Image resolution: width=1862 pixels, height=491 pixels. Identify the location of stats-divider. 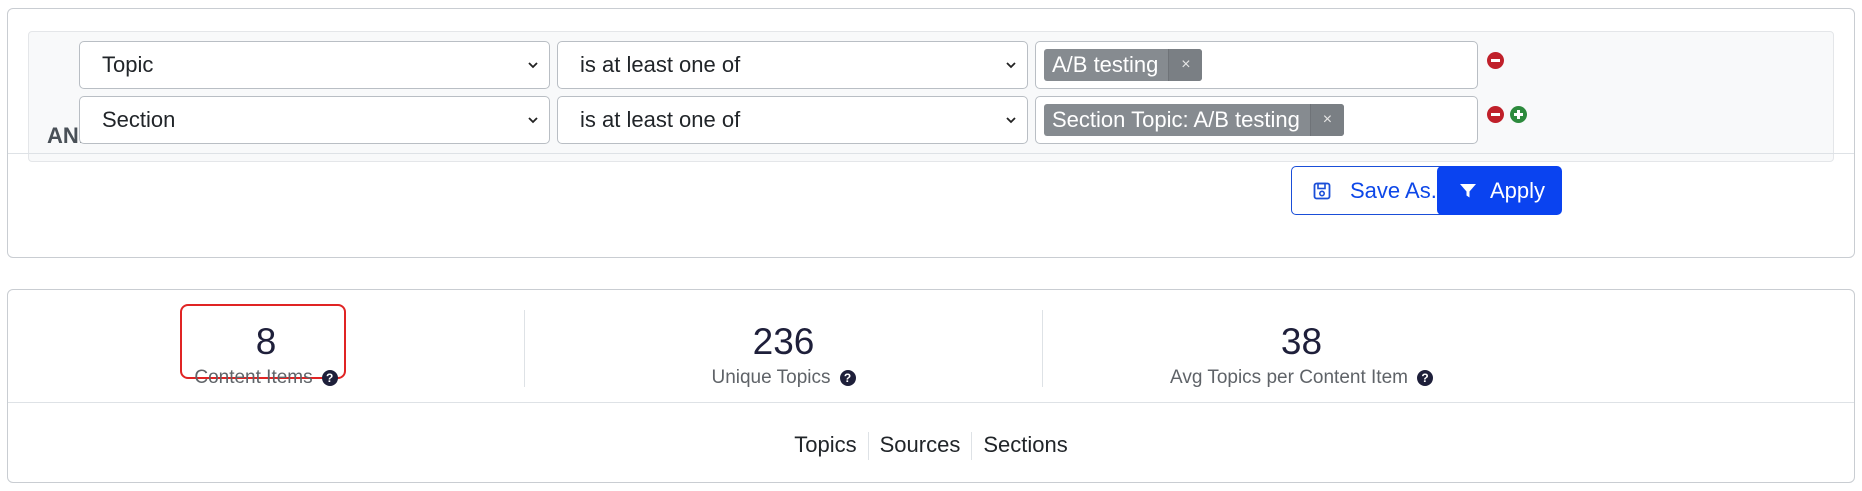
(931, 402).